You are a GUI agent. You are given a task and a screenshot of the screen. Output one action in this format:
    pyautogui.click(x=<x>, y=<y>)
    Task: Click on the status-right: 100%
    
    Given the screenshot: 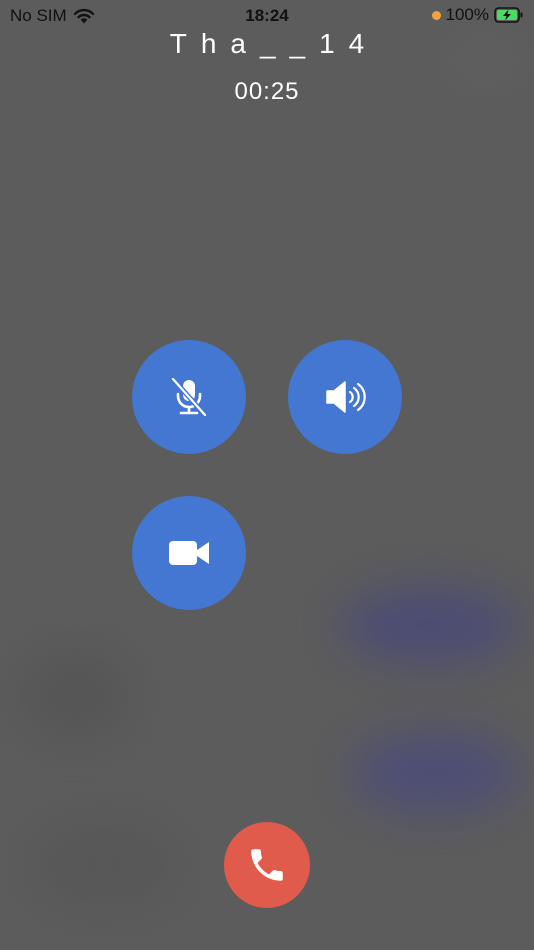 What is the action you would take?
    pyautogui.click(x=477, y=15)
    